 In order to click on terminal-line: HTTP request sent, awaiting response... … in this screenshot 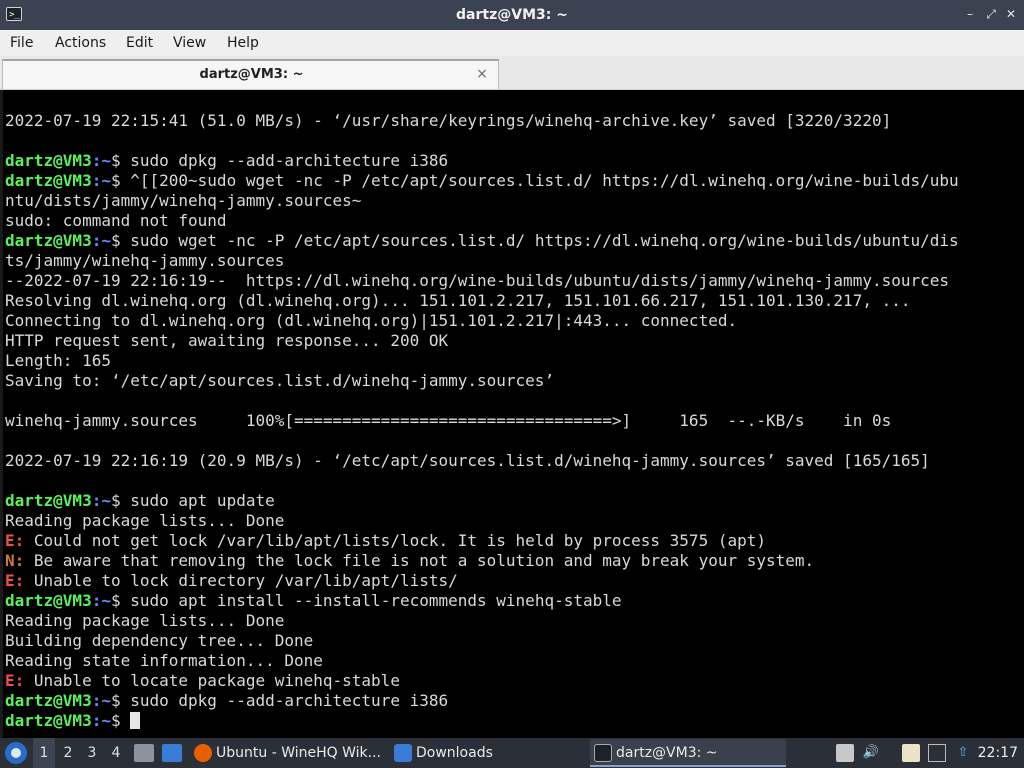, I will do `click(512, 341)`.